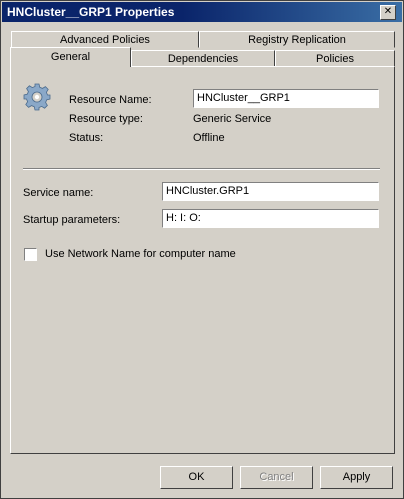  I want to click on resource-name-input: HNCluster__GRP1, so click(286, 98).